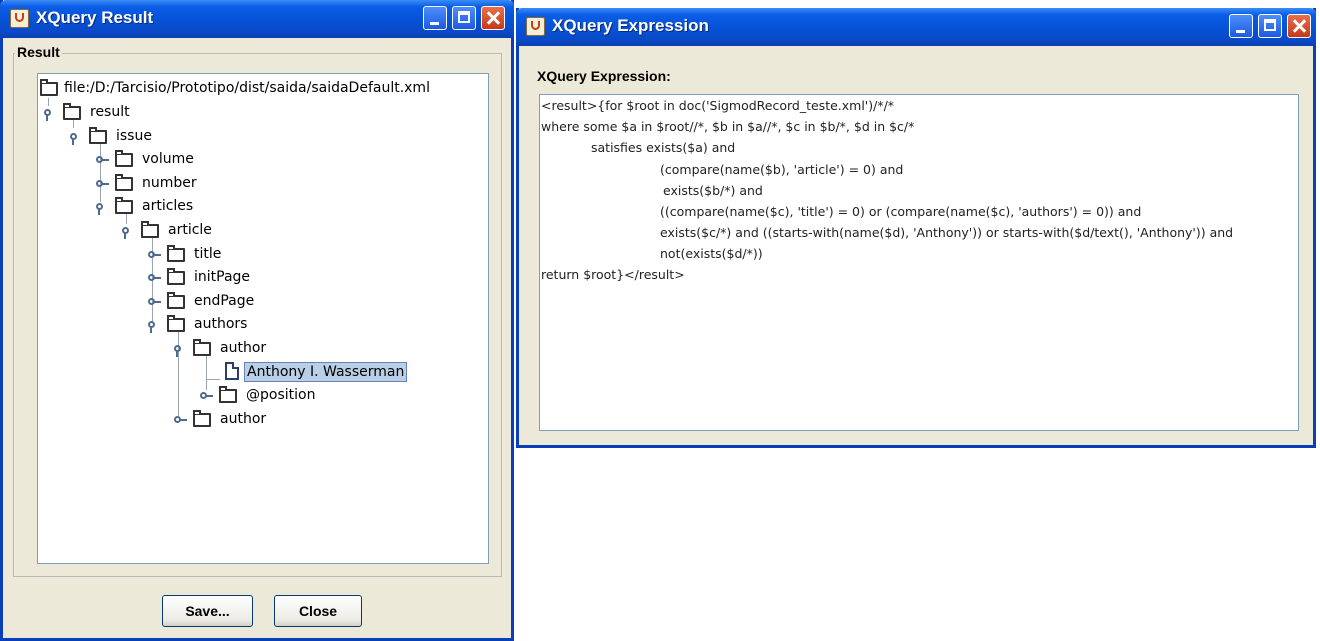 Image resolution: width=1320 pixels, height=641 pixels. What do you see at coordinates (232, 371) in the screenshot?
I see `file-icon` at bounding box center [232, 371].